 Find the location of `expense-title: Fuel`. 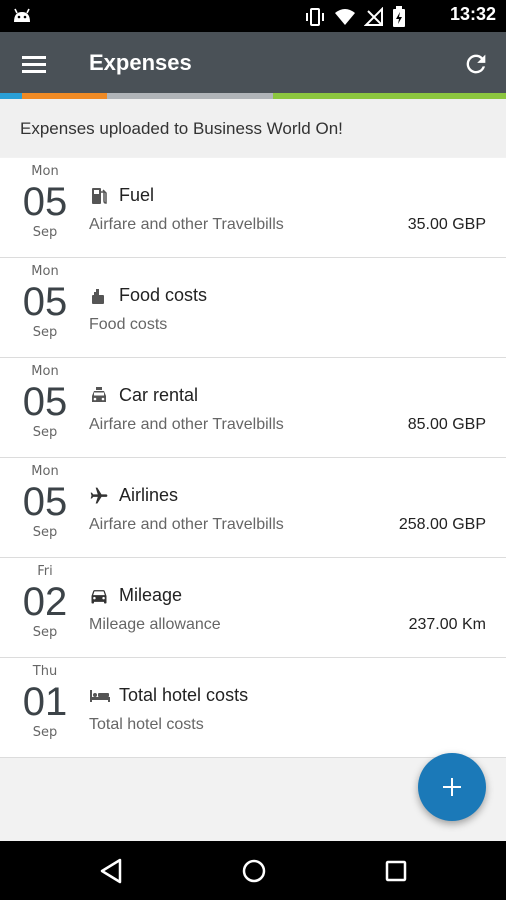

expense-title: Fuel is located at coordinates (137, 195).